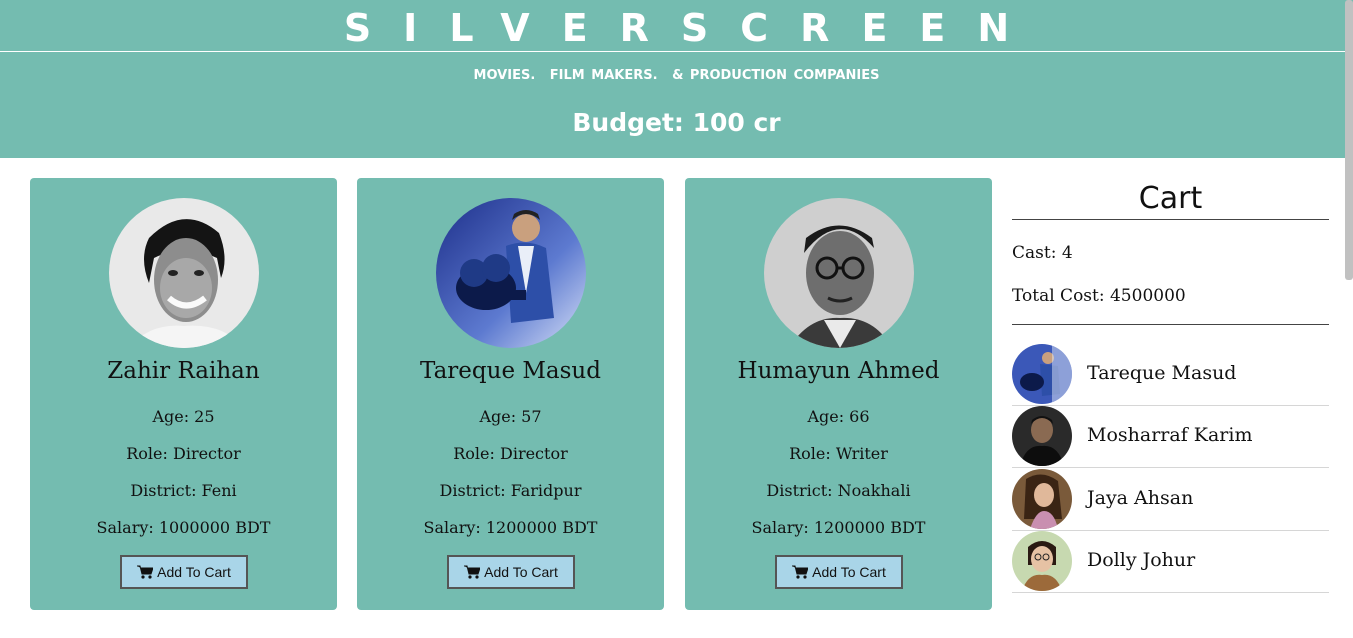  I want to click on person-district: District: Faridpur, so click(510, 490).